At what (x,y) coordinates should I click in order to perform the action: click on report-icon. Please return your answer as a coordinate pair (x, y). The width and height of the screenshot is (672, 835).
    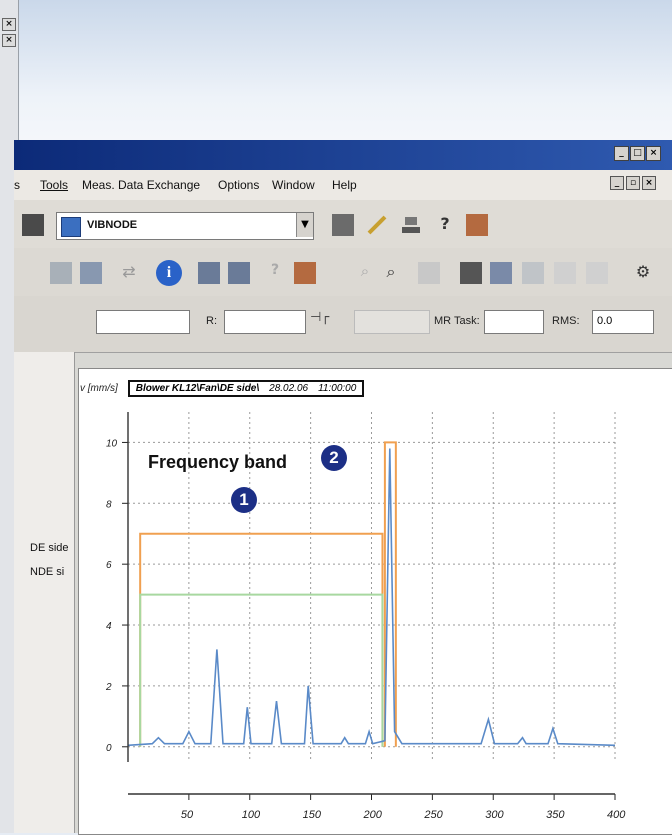
    Looking at the image, I should click on (471, 273).